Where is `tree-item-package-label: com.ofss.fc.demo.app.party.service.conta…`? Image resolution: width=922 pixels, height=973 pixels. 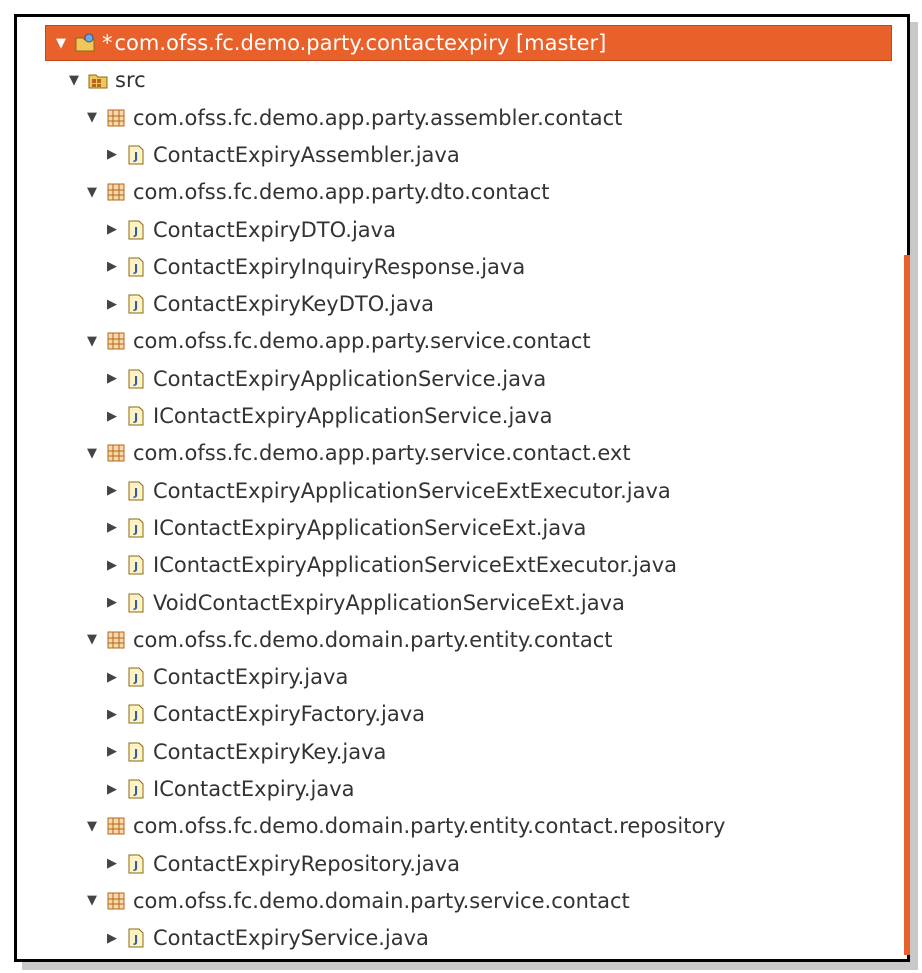
tree-item-package-label: com.ofss.fc.demo.app.party.service.conta… is located at coordinates (382, 453).